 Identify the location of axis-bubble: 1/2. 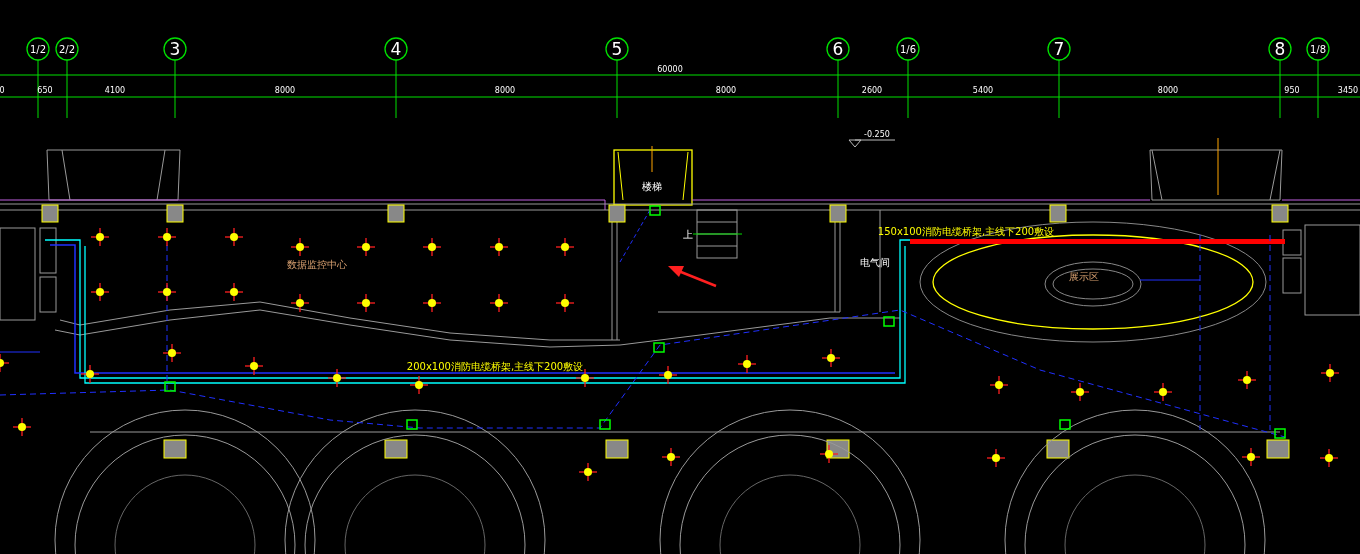
(38, 49).